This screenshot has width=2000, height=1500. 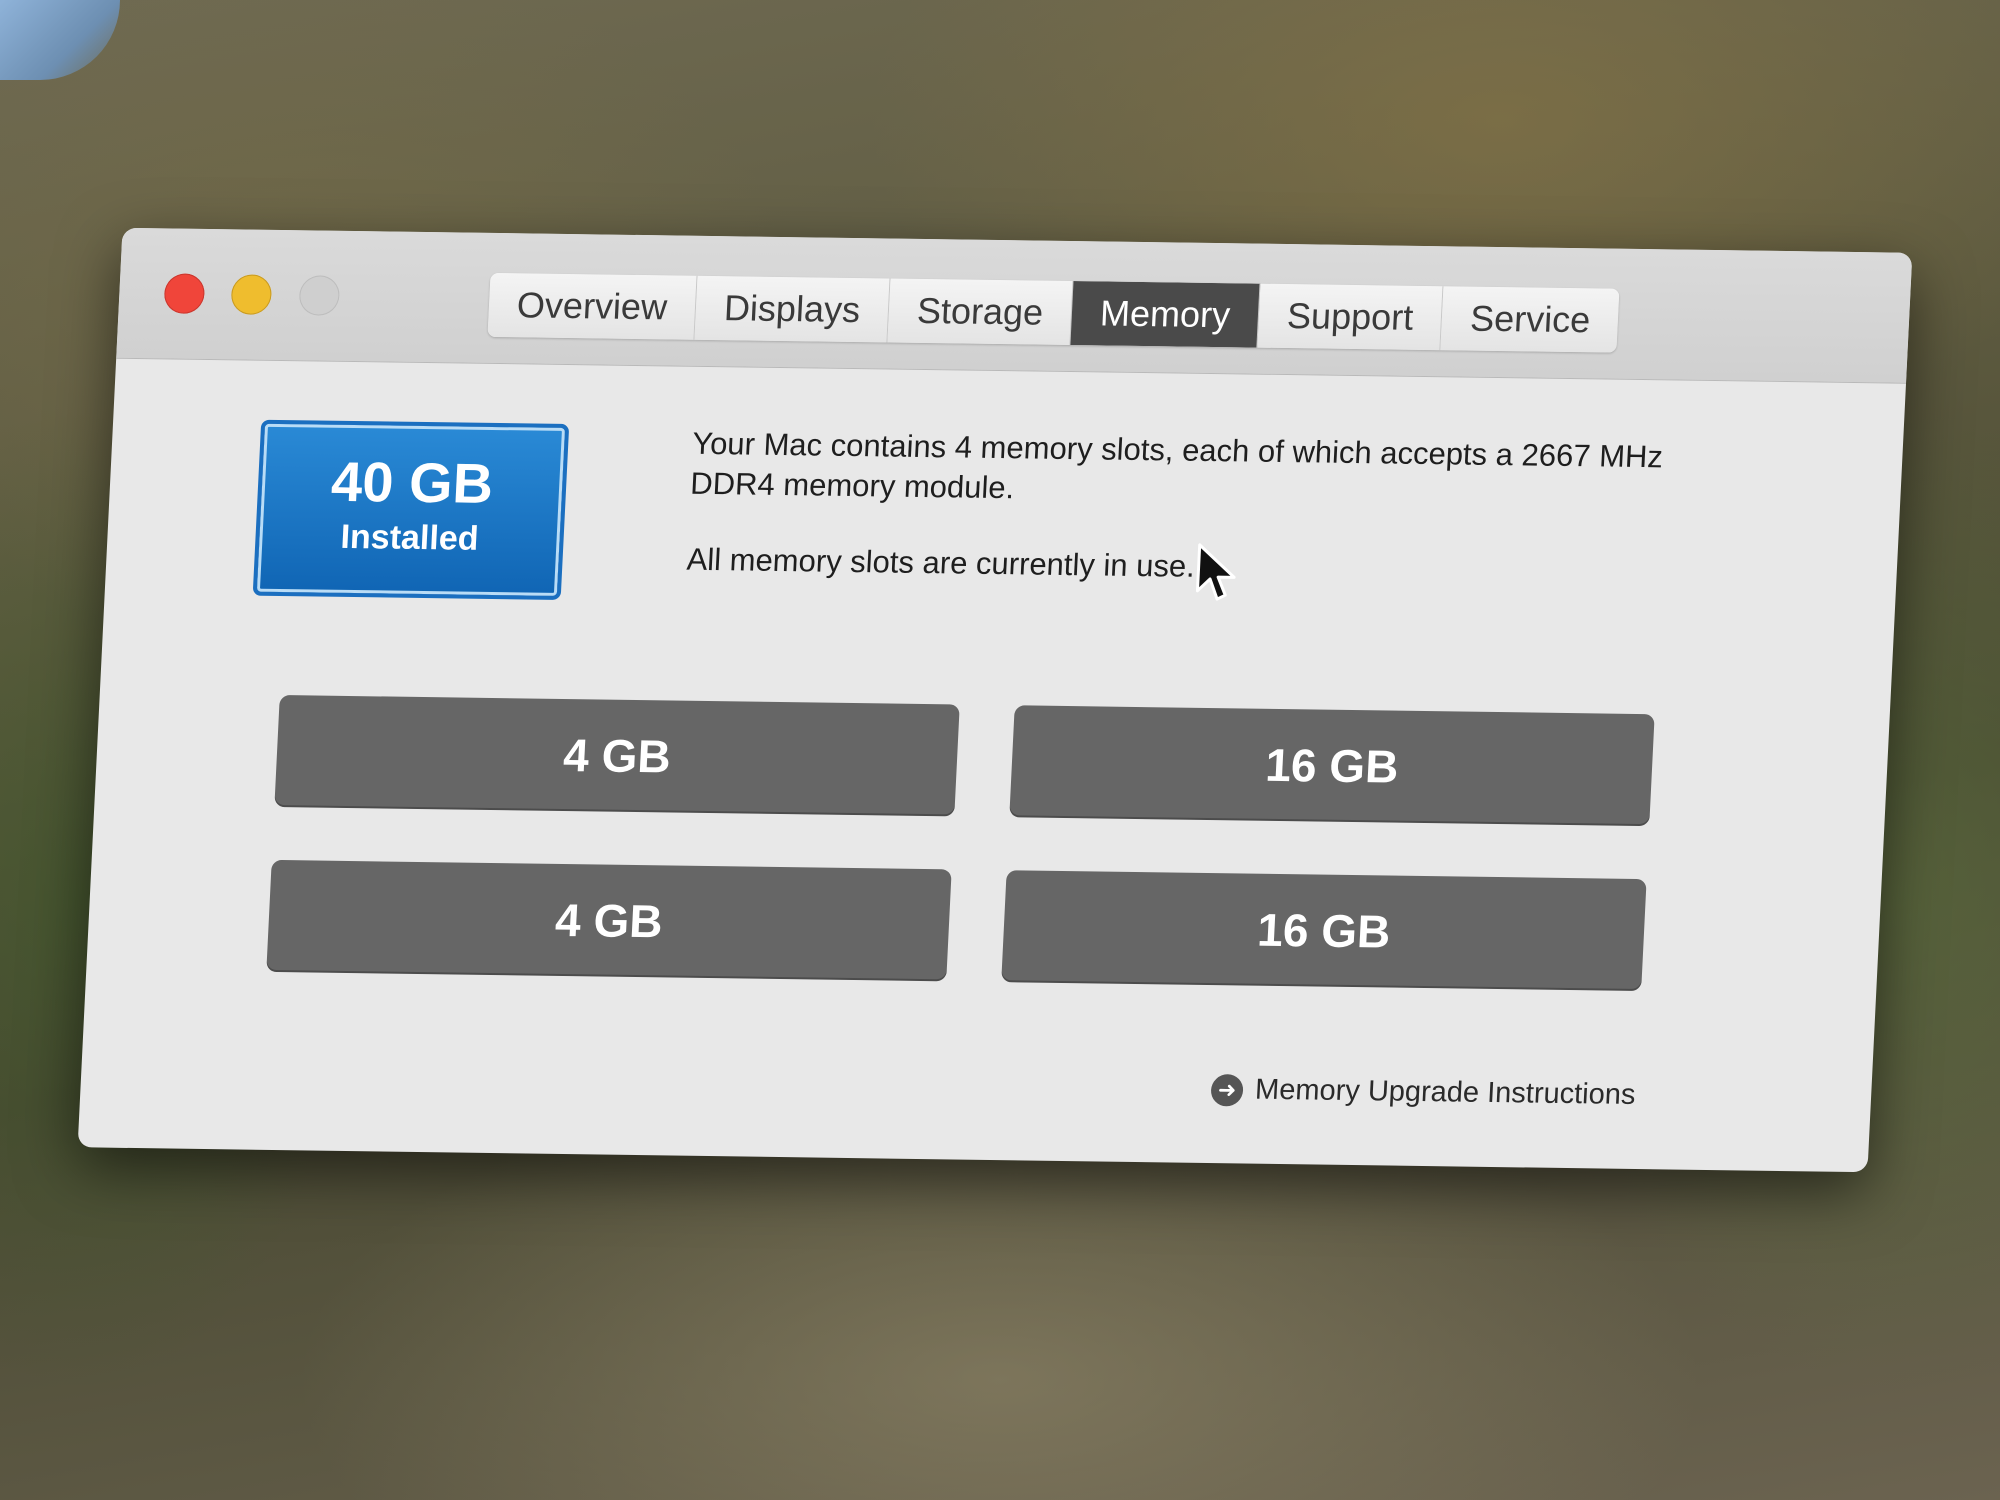 What do you see at coordinates (1215, 572) in the screenshot?
I see `mouse-pointer-icon` at bounding box center [1215, 572].